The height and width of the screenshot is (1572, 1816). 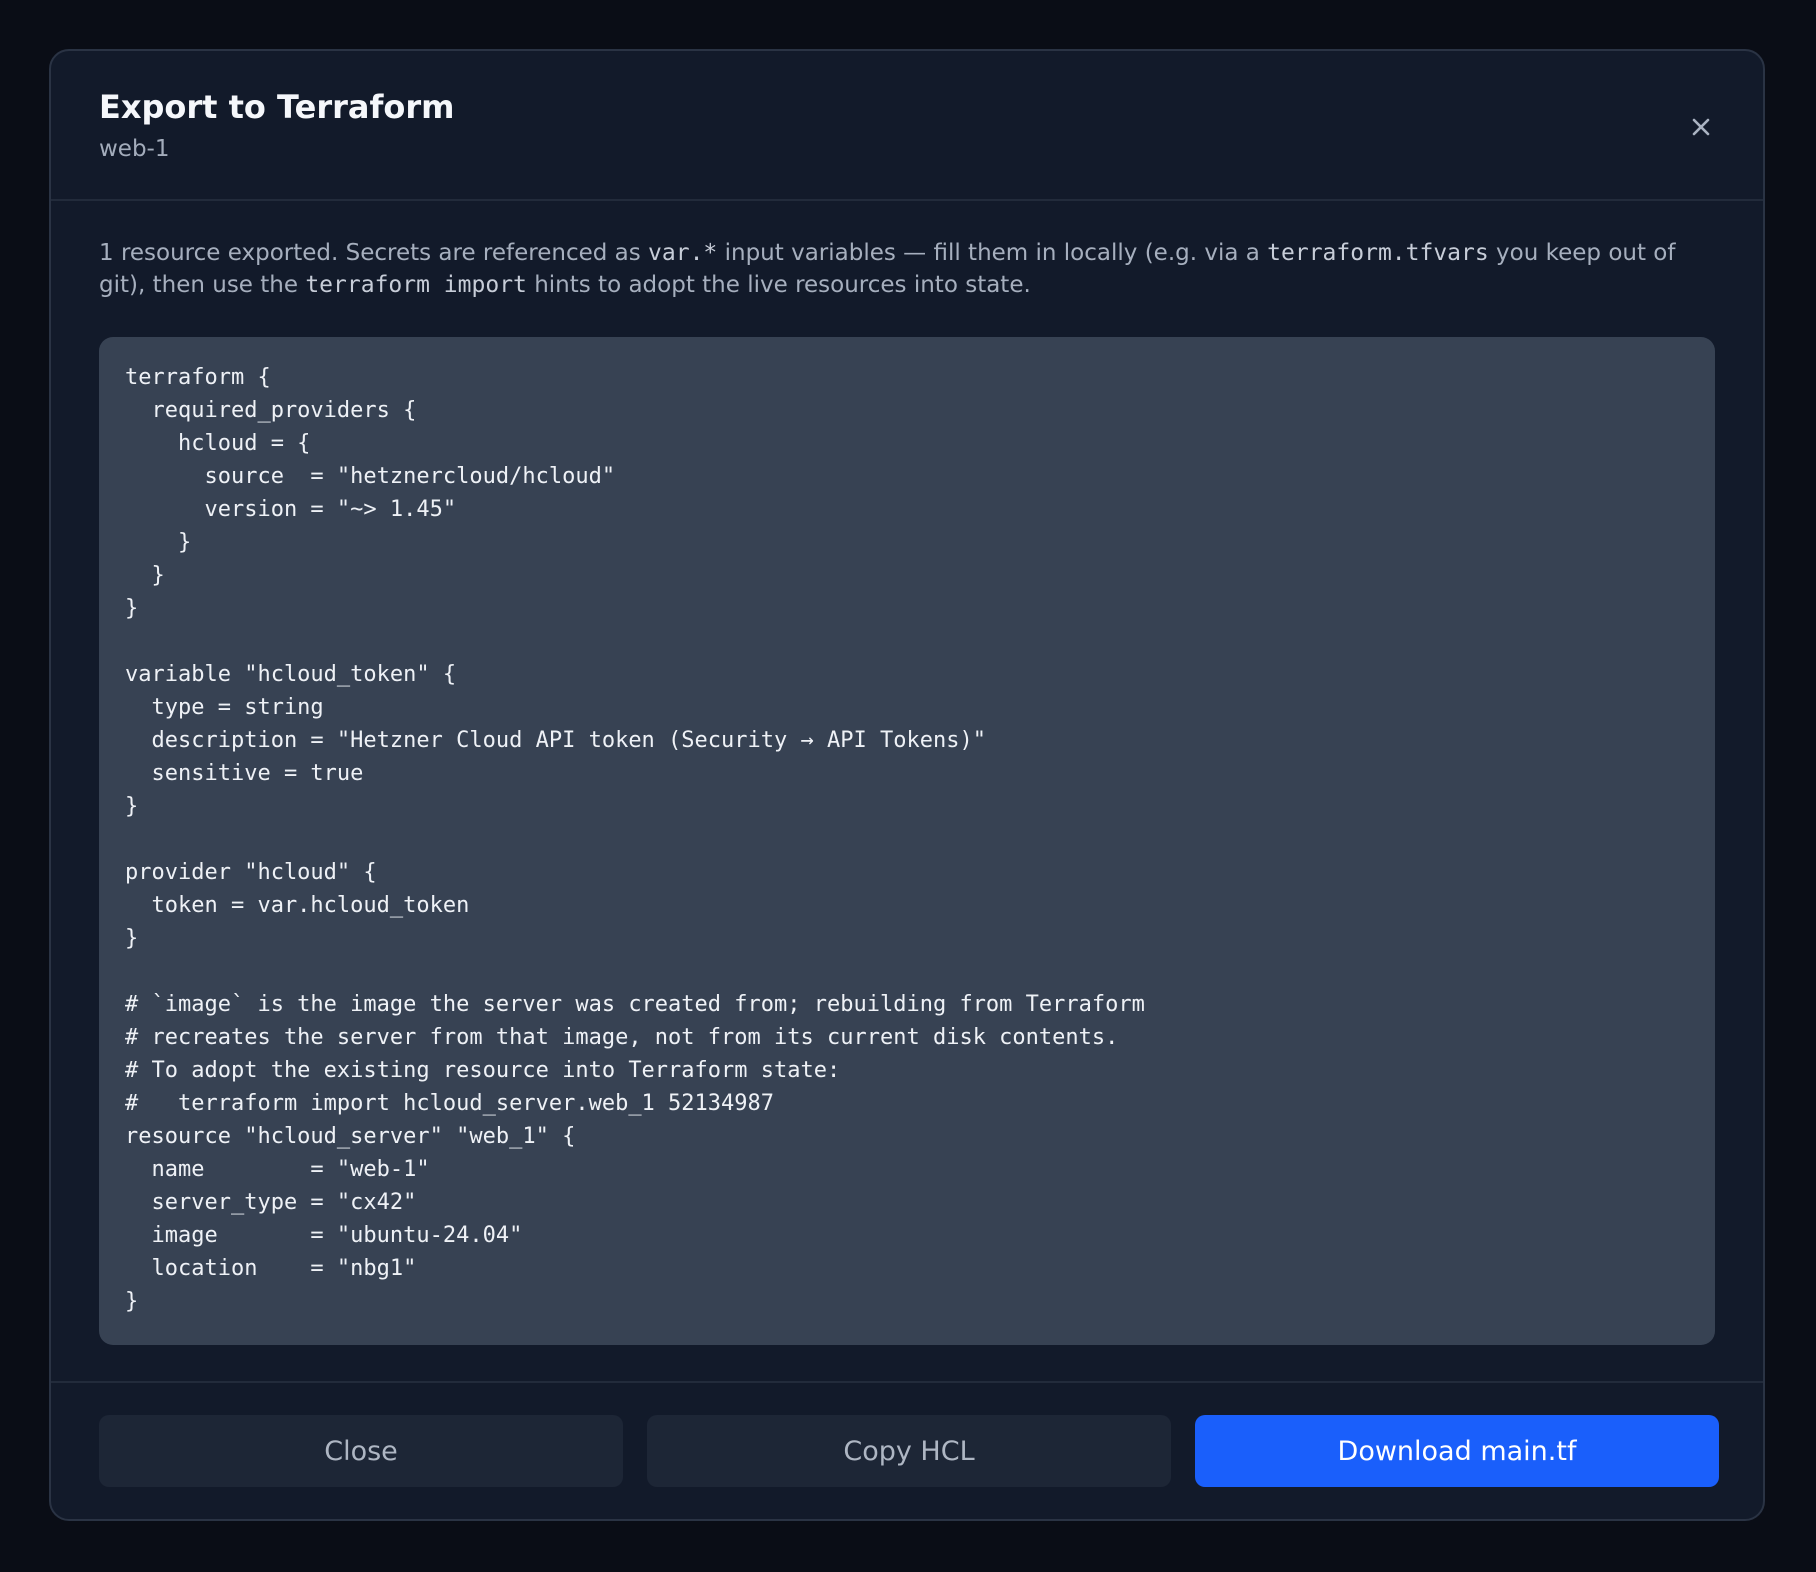 I want to click on dialog-subtitle: web-1, so click(x=134, y=149).